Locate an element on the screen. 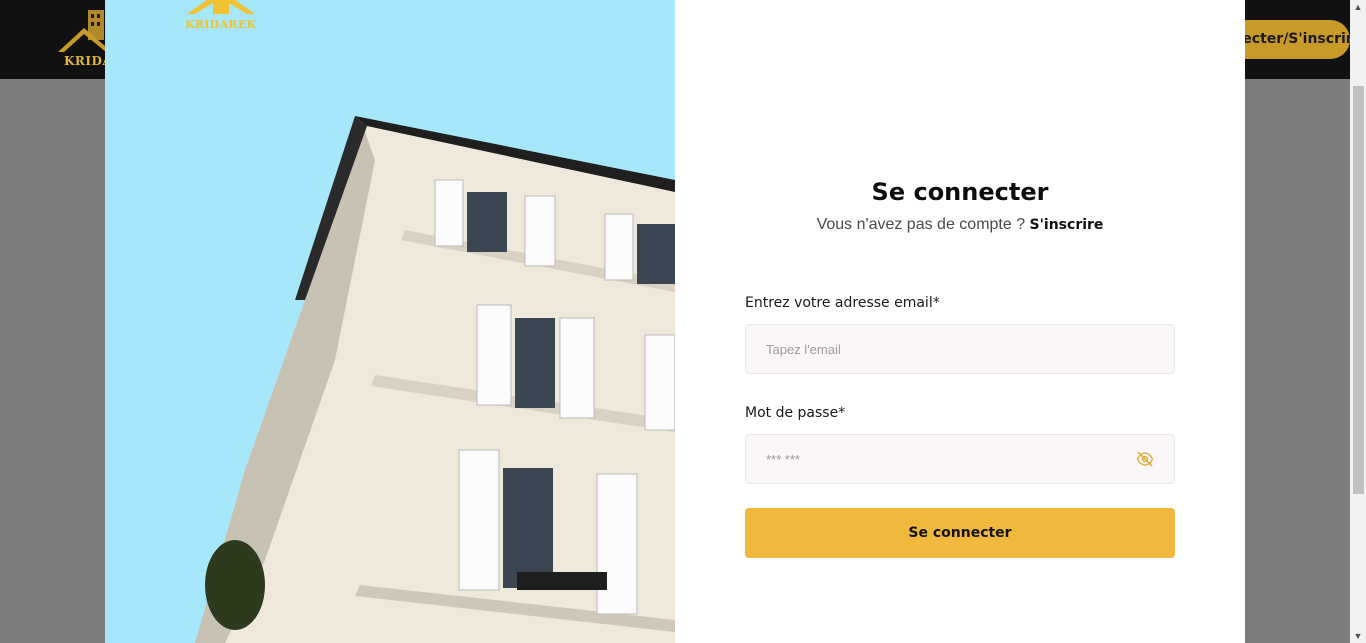 The width and height of the screenshot is (1366, 643). email-field-box is located at coordinates (960, 349).